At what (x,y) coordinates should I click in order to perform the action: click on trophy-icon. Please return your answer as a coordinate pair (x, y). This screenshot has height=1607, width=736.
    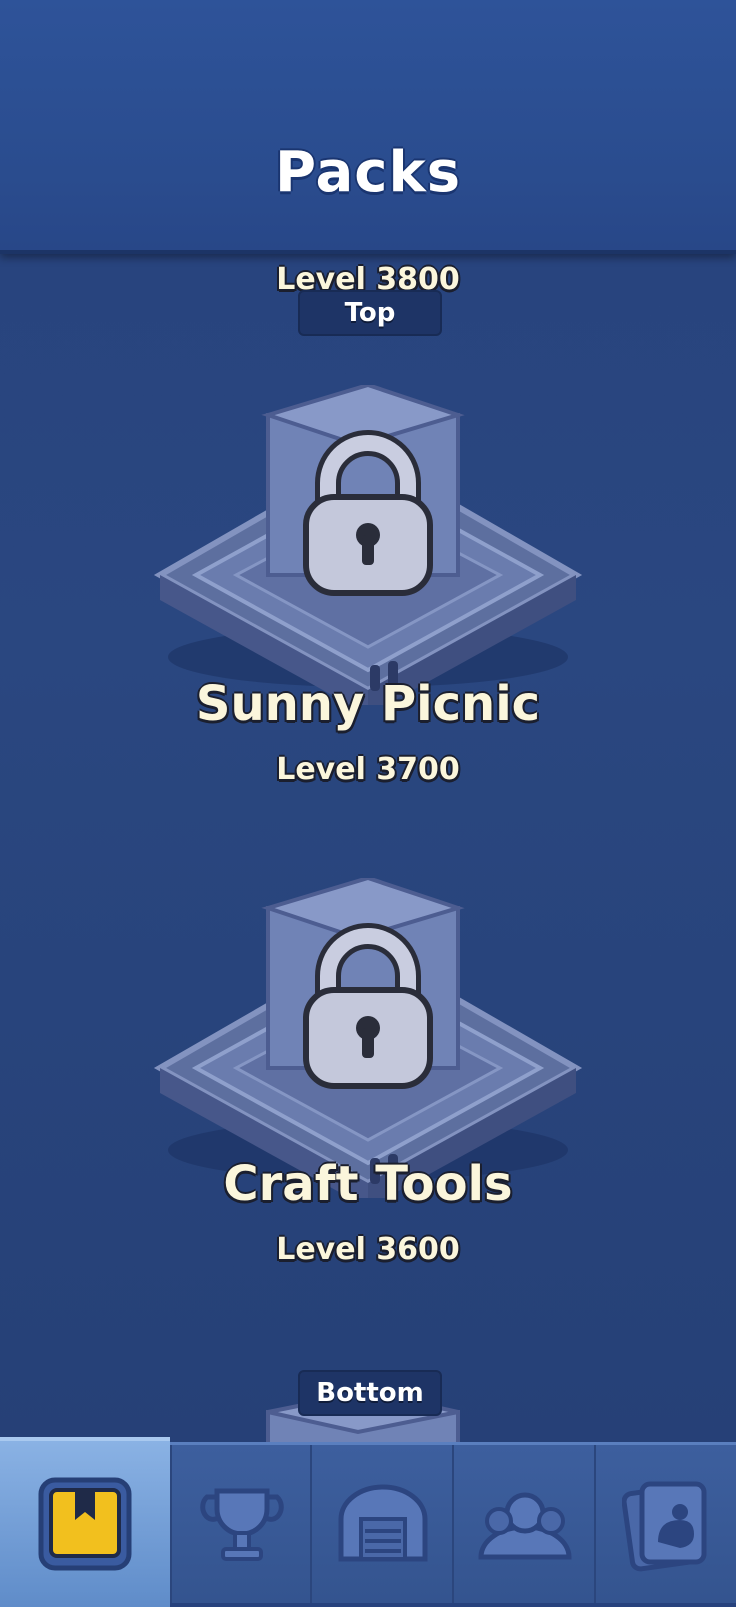
    Looking at the image, I should click on (242, 1524).